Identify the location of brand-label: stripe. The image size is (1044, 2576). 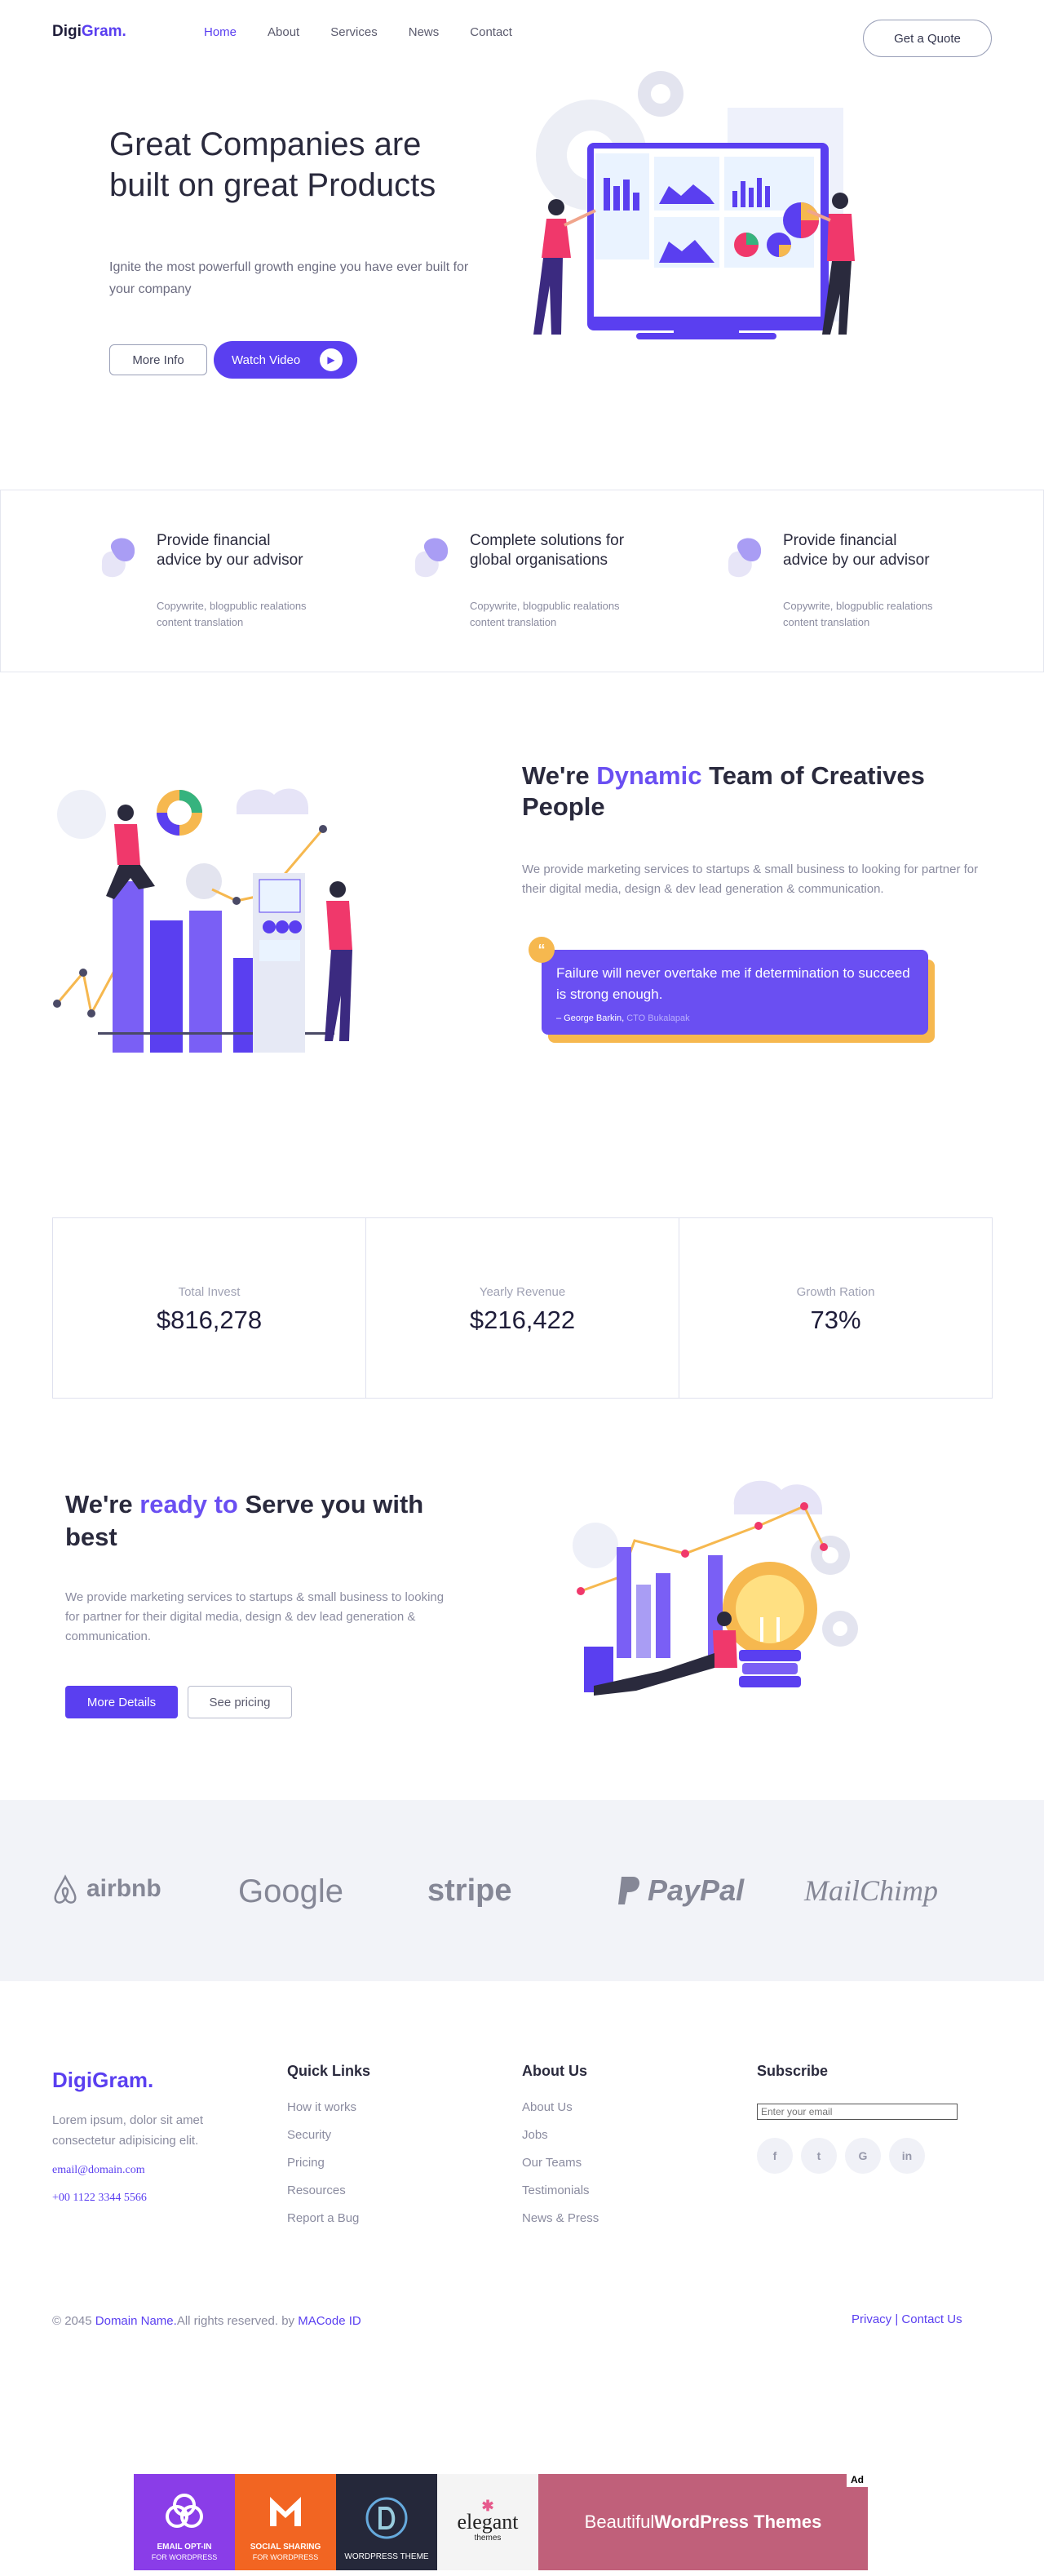
(469, 1890).